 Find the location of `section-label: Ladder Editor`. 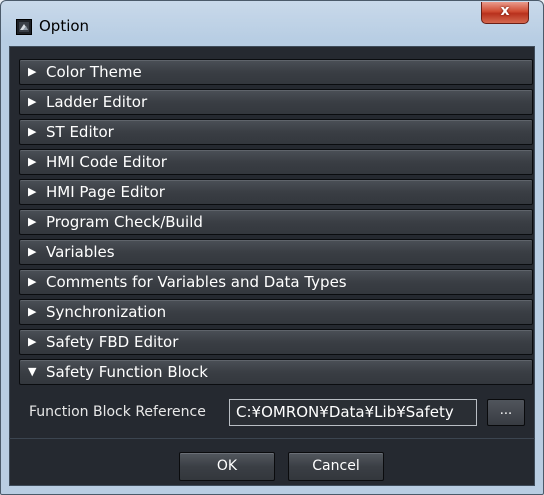

section-label: Ladder Editor is located at coordinates (97, 102).